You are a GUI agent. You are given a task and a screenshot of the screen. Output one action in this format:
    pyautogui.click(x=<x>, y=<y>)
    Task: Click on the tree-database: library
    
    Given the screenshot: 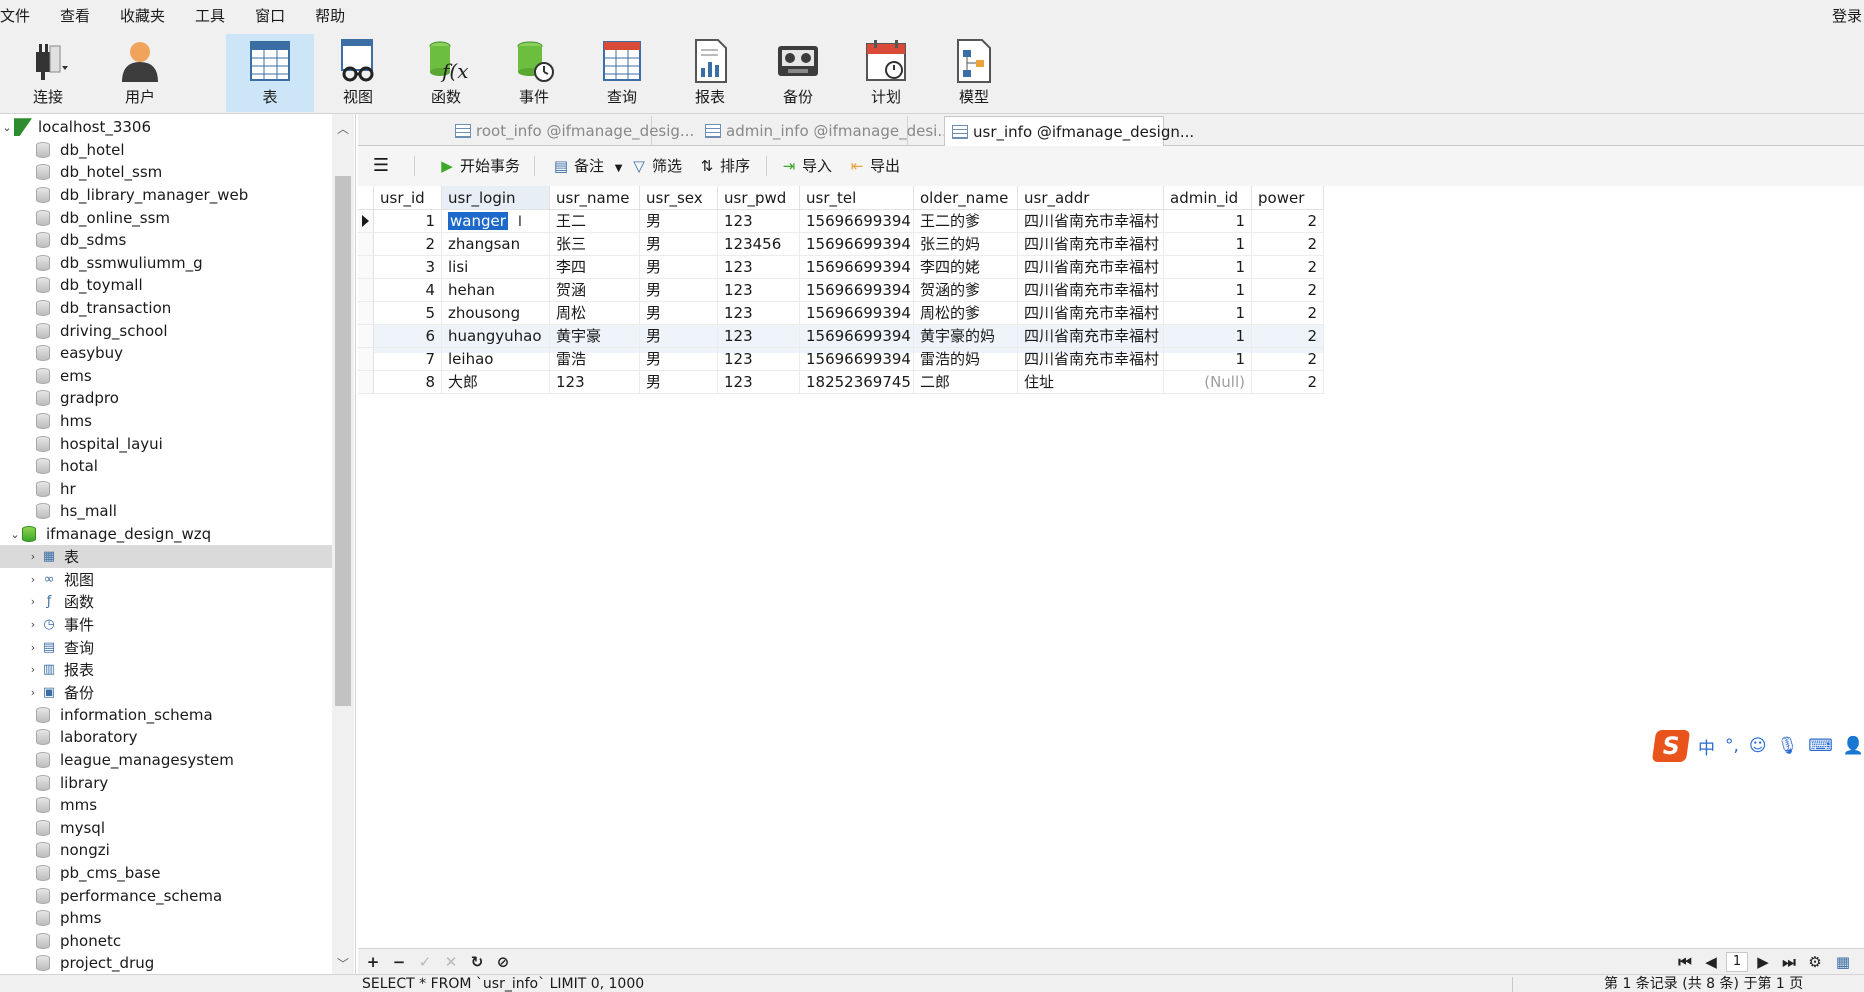 What is the action you would take?
    pyautogui.click(x=166, y=782)
    